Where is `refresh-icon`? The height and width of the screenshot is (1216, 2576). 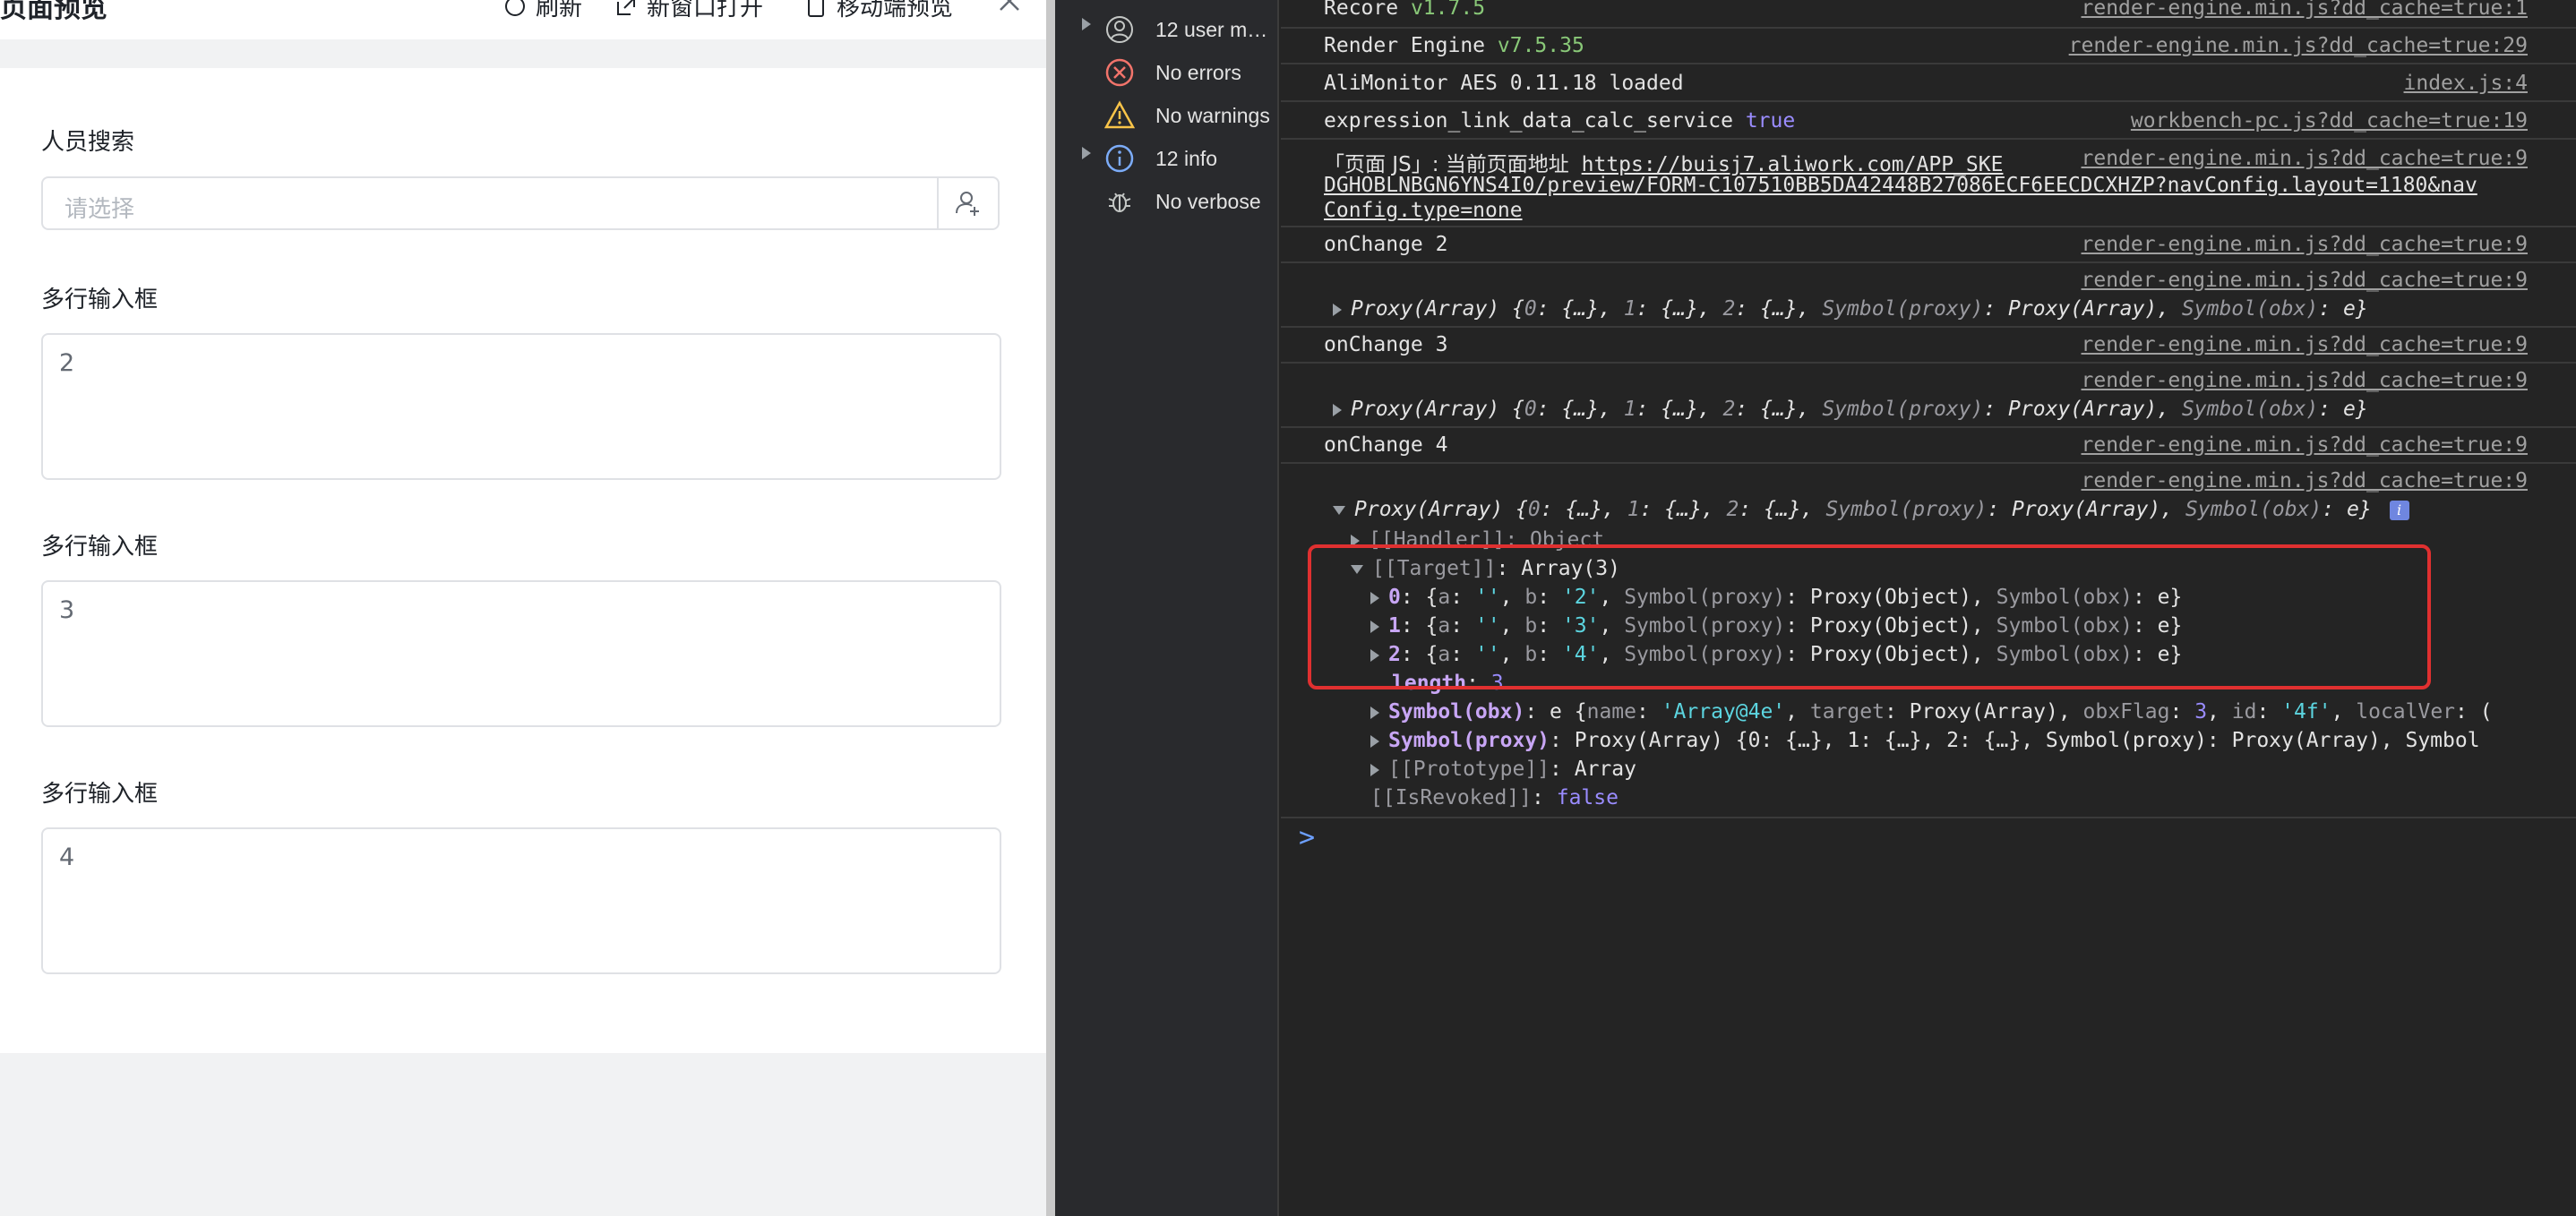 refresh-icon is located at coordinates (515, 8).